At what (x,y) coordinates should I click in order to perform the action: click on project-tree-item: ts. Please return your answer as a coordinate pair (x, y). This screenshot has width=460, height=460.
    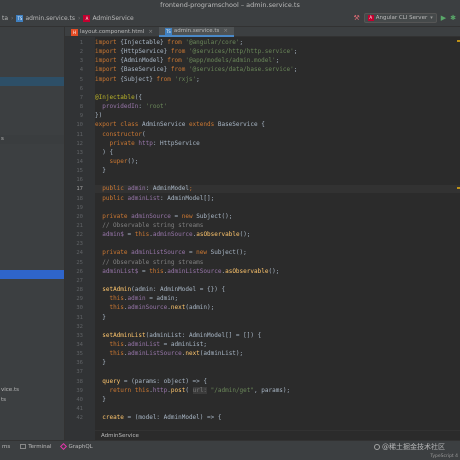
    Looking at the image, I should click on (32, 400).